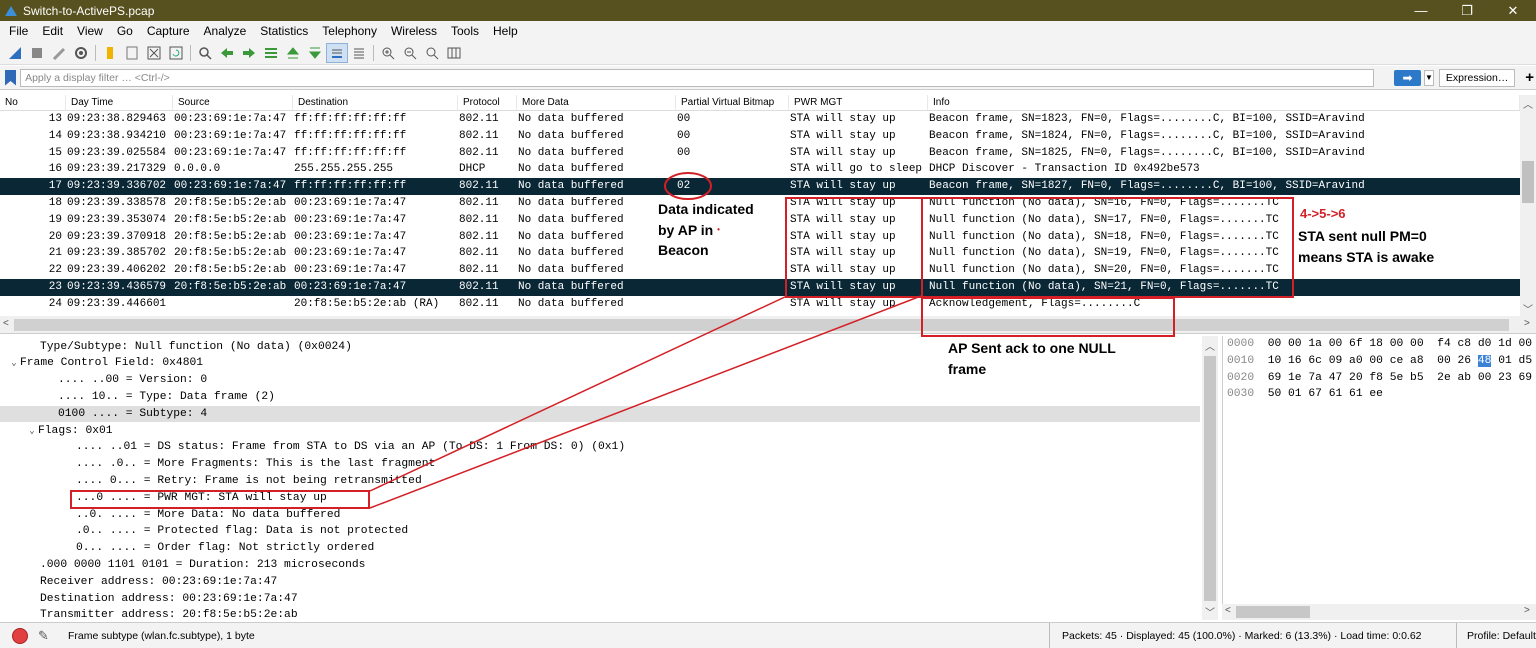 The width and height of the screenshot is (1536, 648). I want to click on packet-cell-proto: DHCP, so click(472, 169).